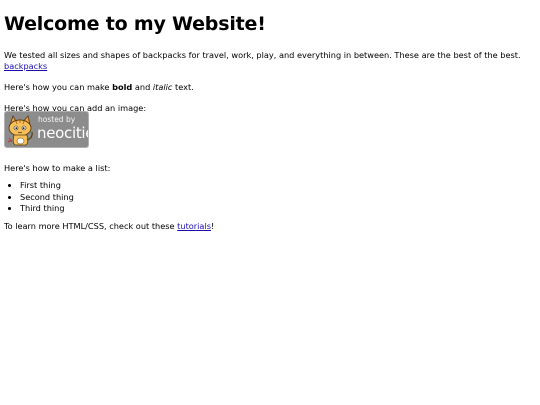 Image resolution: width=540 pixels, height=405 pixels. I want to click on neocities-badge: hosted by neocities, so click(46, 129).